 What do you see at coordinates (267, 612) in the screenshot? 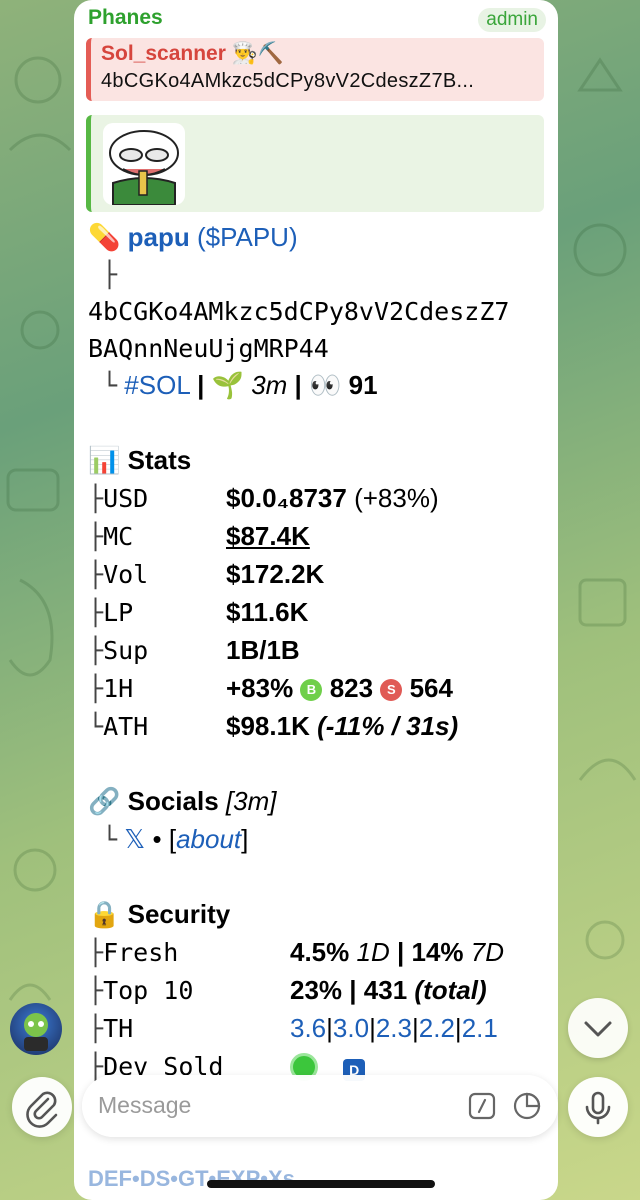
I see `liquidity-value: $11.6K` at bounding box center [267, 612].